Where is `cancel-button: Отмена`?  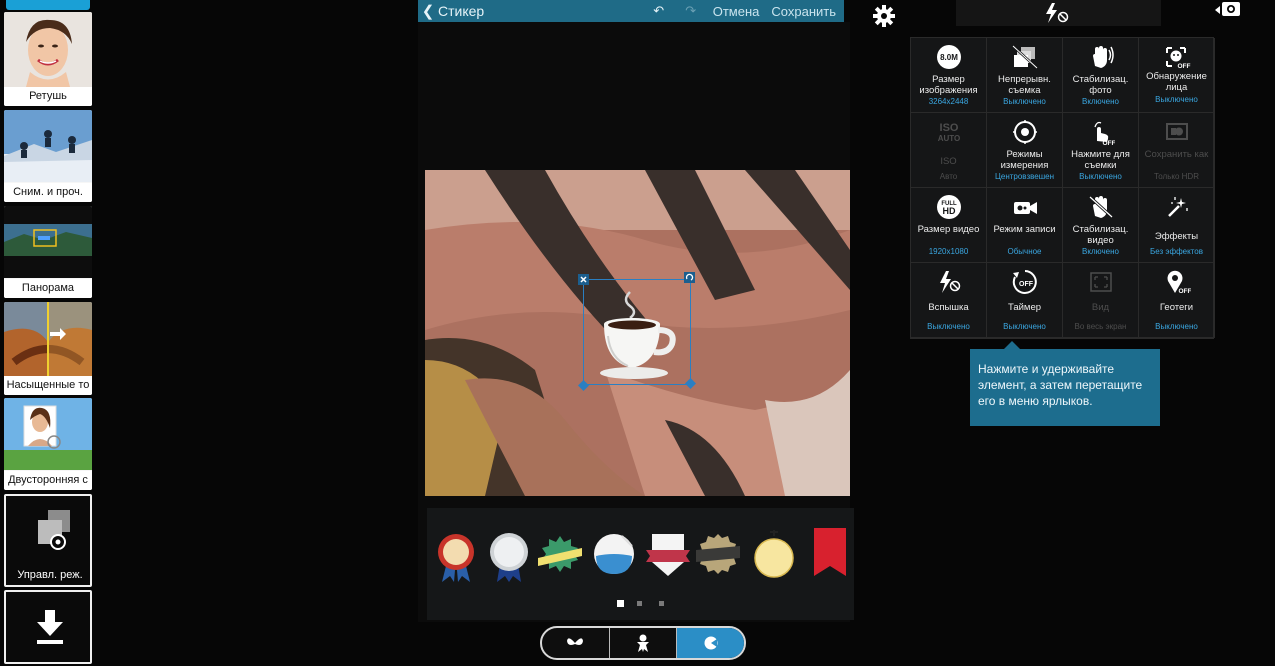 cancel-button: Отмена is located at coordinates (736, 11).